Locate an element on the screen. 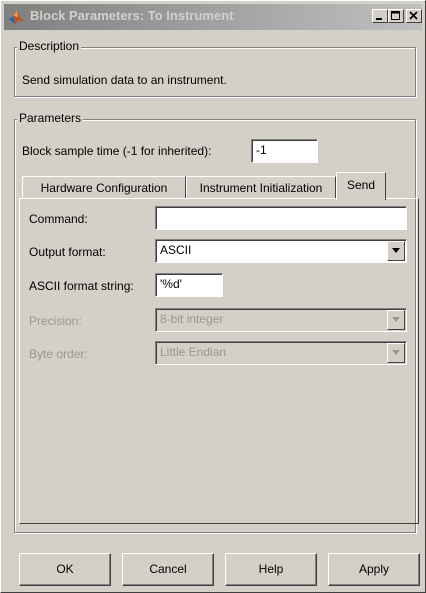 This screenshot has width=426, height=593. title-bar: Block Parameters: To Instrument is located at coordinates (213, 17).